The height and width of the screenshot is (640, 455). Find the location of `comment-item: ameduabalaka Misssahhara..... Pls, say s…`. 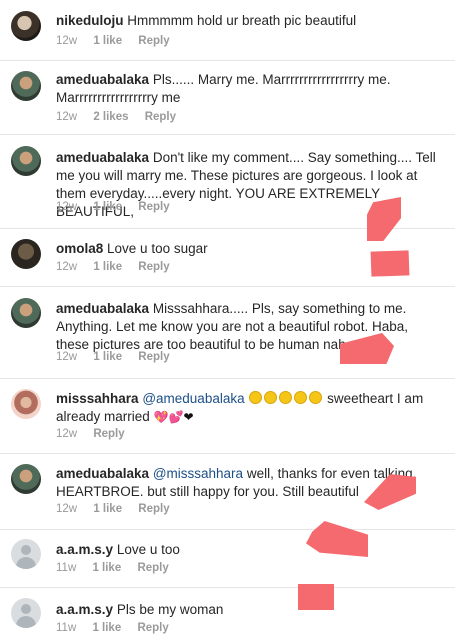

comment-item: ameduabalaka Misssahhara..... Pls, say s… is located at coordinates (227, 333).